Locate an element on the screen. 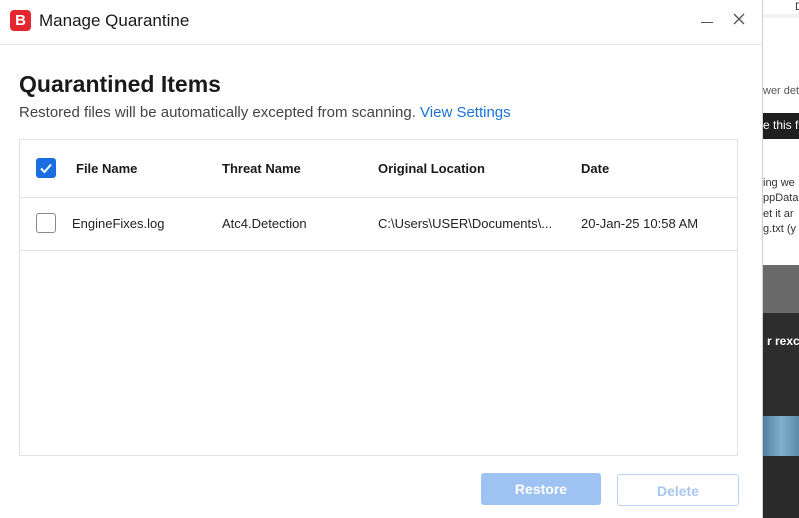 The width and height of the screenshot is (799, 518). background-text: wer det is located at coordinates (781, 91).